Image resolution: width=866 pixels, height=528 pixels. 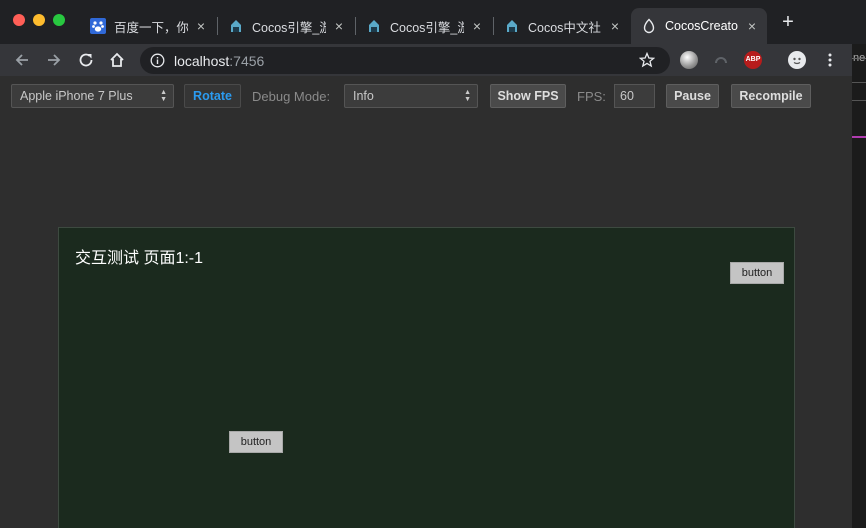 I want to click on tab-cocos-engine-2: Cocos引擎_游 ×, so click(x=424, y=26).